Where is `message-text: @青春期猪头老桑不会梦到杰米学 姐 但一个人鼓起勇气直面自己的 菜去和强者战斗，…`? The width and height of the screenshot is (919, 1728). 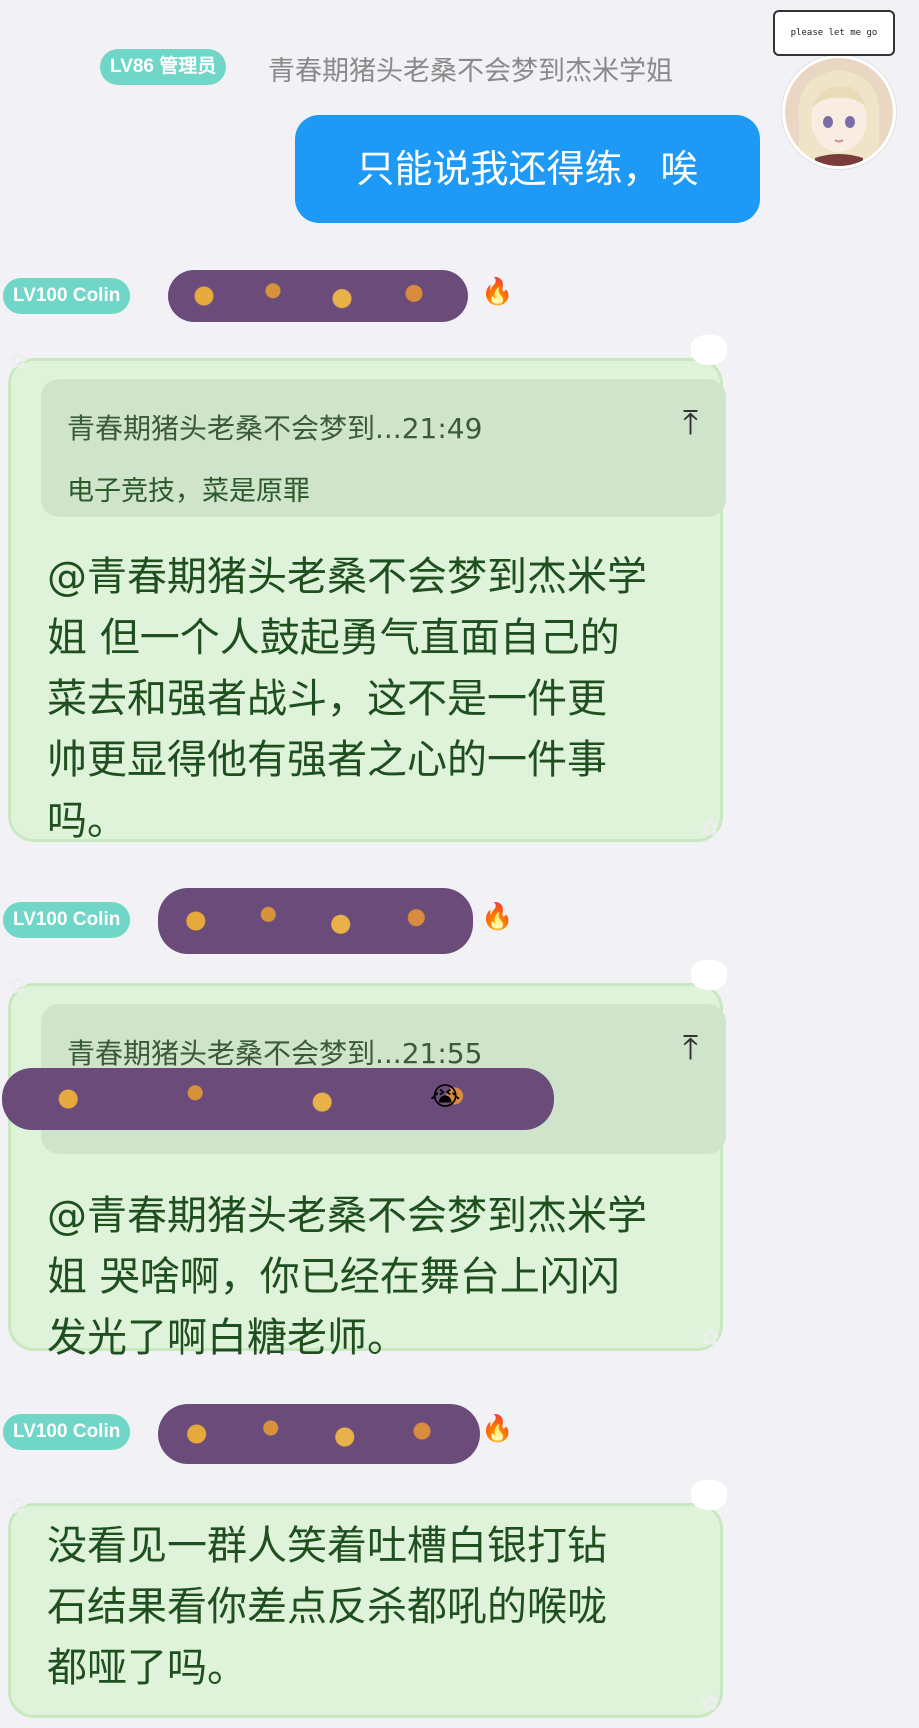
message-text: @青春期猪头老桑不会梦到杰米学 姐 但一个人鼓起勇气直面自己的 菜去和强者战斗，… is located at coordinates (347, 699).